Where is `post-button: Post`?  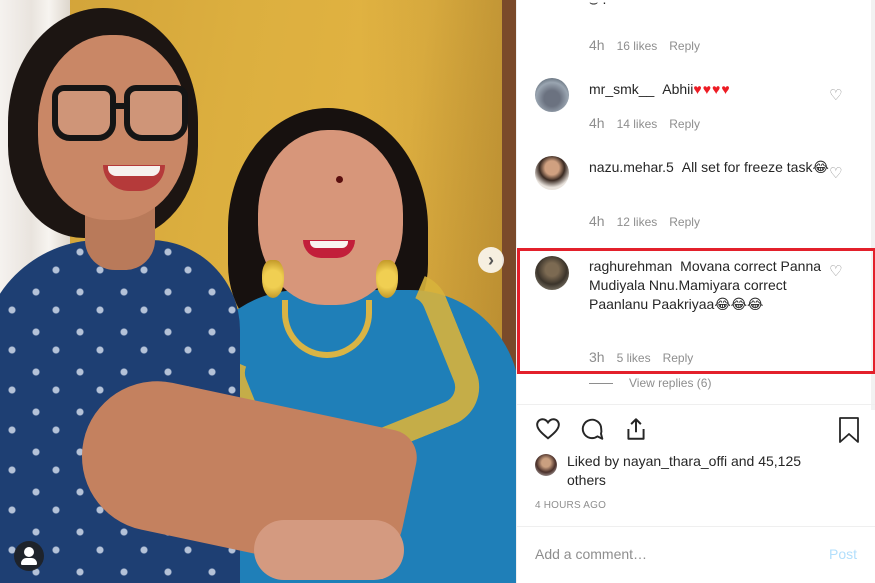
post-button: Post is located at coordinates (843, 554).